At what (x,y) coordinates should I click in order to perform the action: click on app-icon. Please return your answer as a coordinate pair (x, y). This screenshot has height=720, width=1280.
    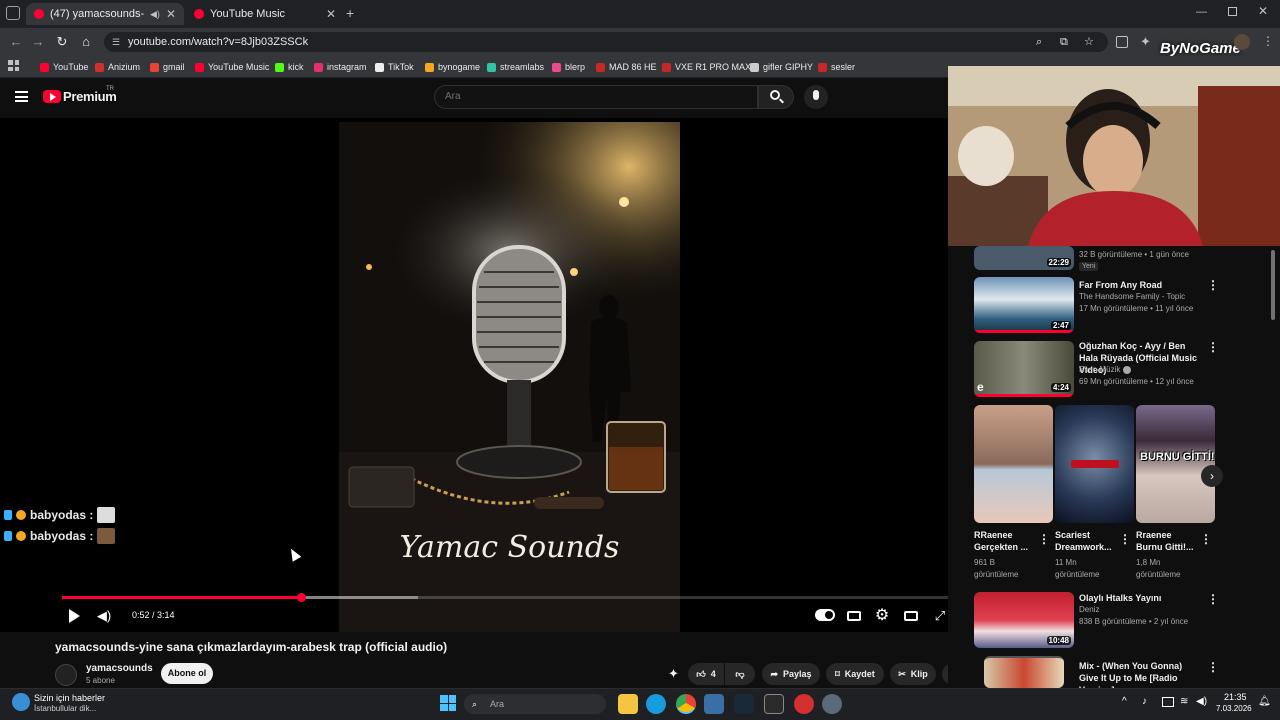
    Looking at the image, I should click on (832, 704).